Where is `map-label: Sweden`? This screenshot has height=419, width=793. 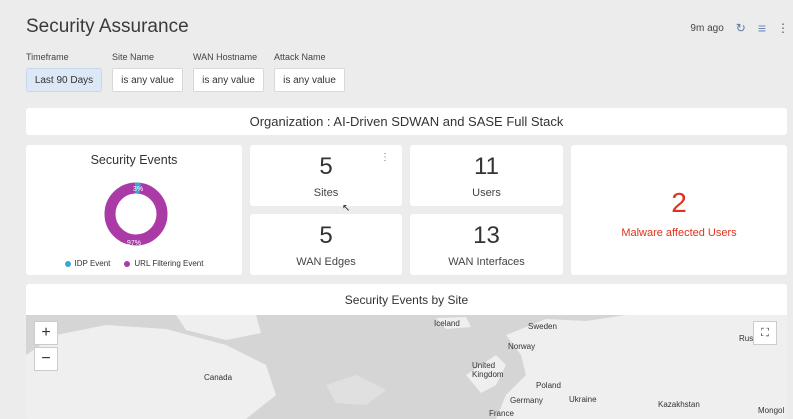 map-label: Sweden is located at coordinates (542, 326).